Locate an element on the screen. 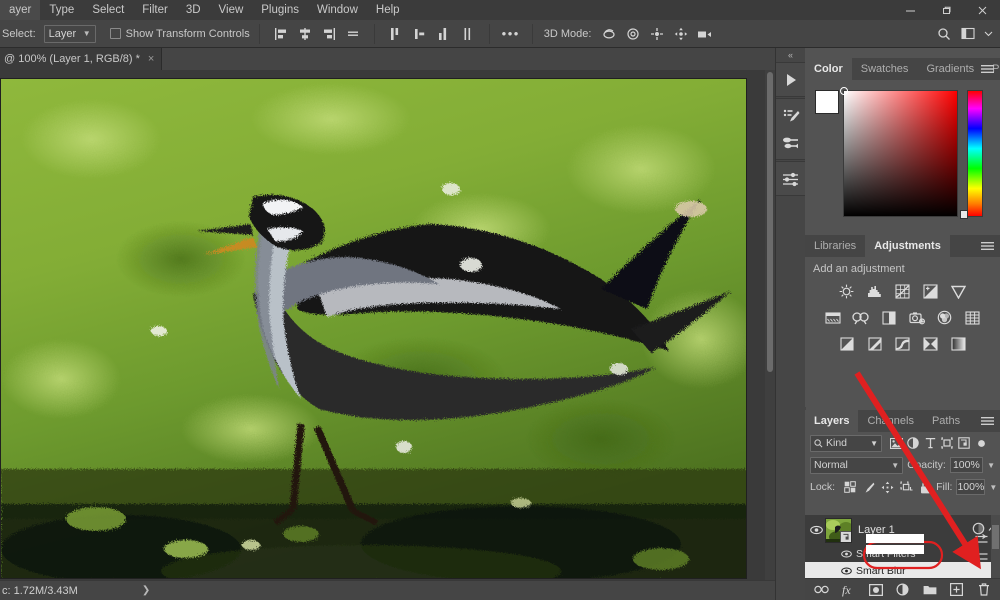  align-vertical-centers-icon is located at coordinates (305, 34).